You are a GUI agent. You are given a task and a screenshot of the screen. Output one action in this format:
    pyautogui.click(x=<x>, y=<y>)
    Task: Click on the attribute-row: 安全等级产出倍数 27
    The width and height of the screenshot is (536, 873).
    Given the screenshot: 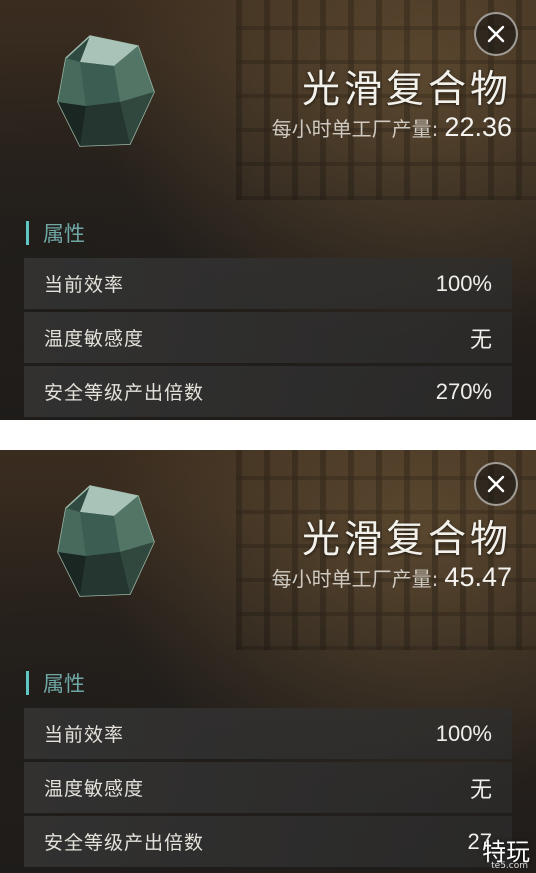 What is the action you would take?
    pyautogui.click(x=268, y=841)
    